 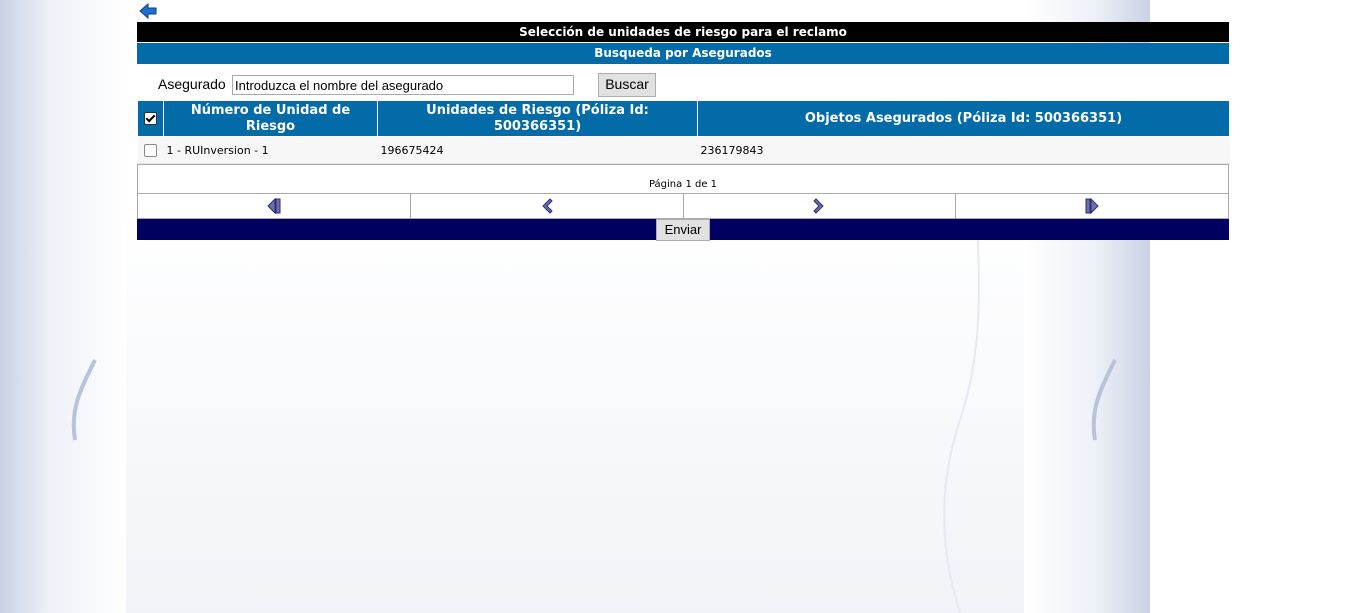 I want to click on select-all-checkbox, so click(x=150, y=118).